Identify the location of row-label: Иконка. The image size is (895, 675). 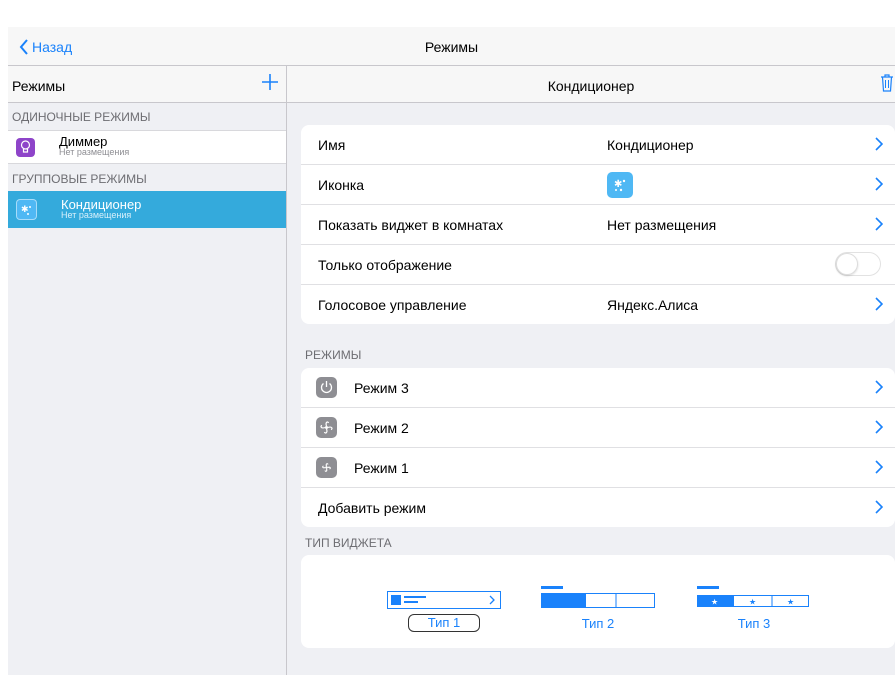
(341, 184).